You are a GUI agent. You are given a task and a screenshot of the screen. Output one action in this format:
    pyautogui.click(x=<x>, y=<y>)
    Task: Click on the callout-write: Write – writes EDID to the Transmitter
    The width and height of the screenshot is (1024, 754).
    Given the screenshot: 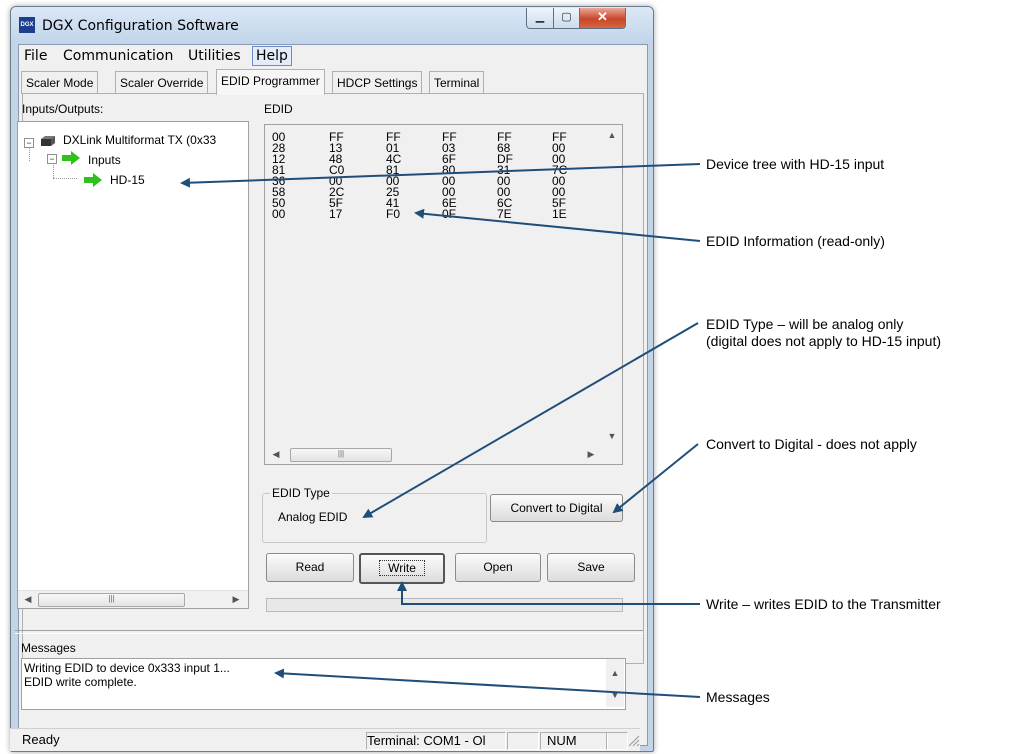 What is the action you would take?
    pyautogui.click(x=823, y=604)
    